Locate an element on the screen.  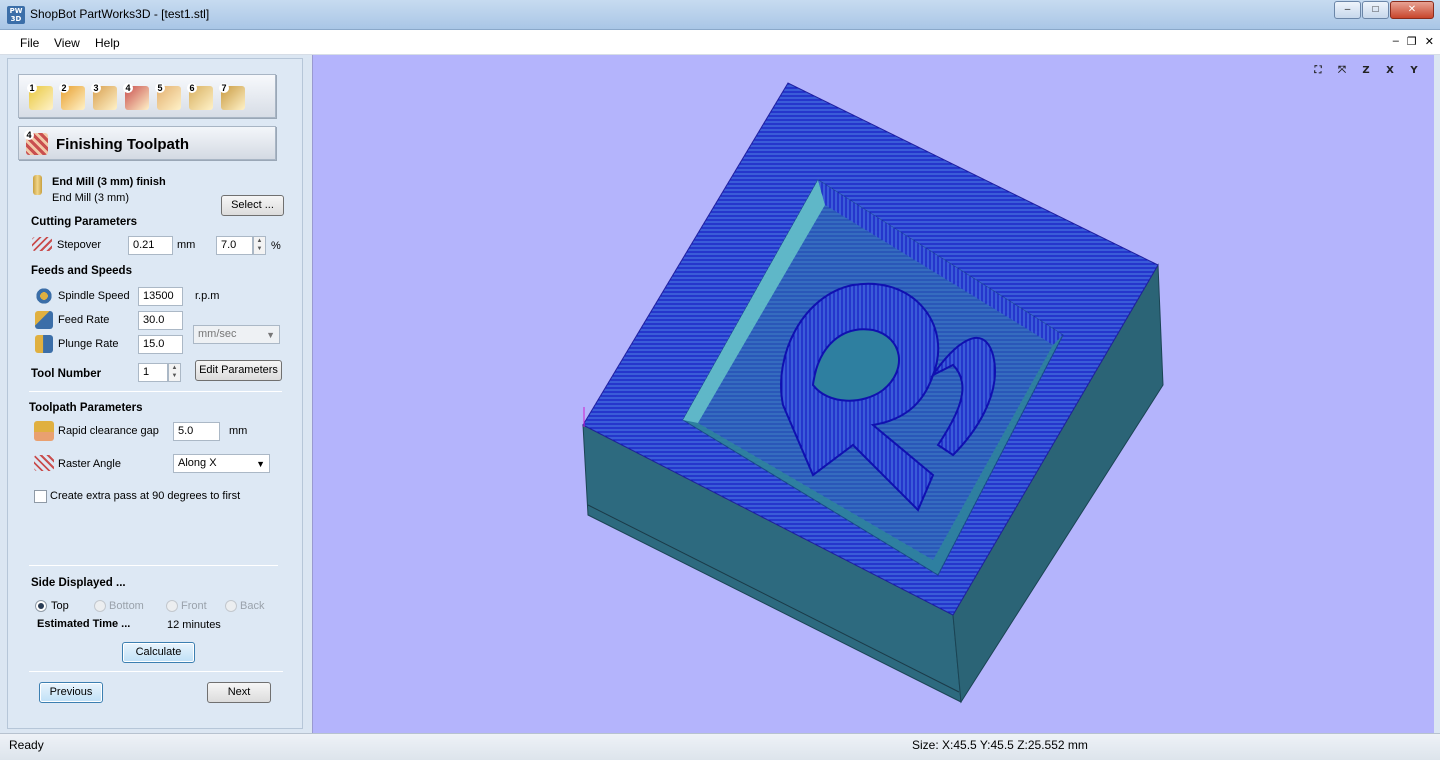
extra-pass-label: Create extra pass at 90 degrees to first is located at coordinates (145, 496).